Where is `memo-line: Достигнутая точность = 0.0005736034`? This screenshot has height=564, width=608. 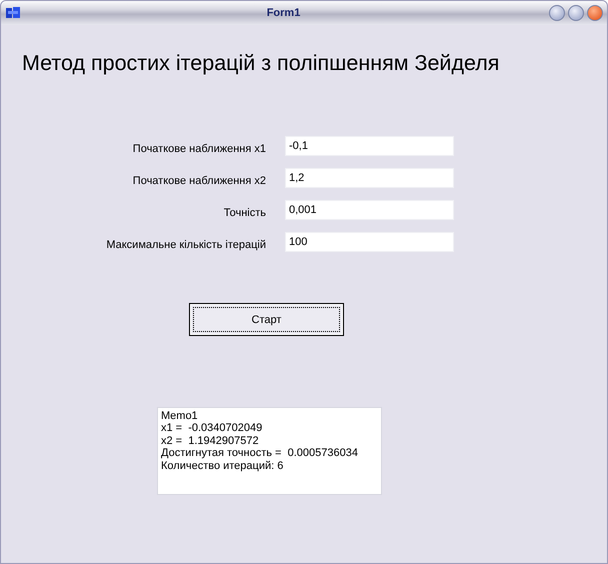 memo-line: Достигнутая точность = 0.0005736034 is located at coordinates (260, 453).